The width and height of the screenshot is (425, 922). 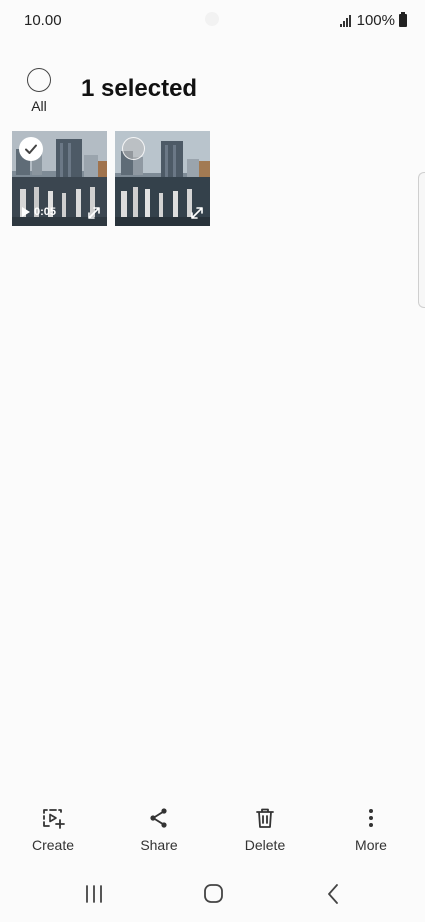 What do you see at coordinates (403, 19) in the screenshot?
I see `battery-icon` at bounding box center [403, 19].